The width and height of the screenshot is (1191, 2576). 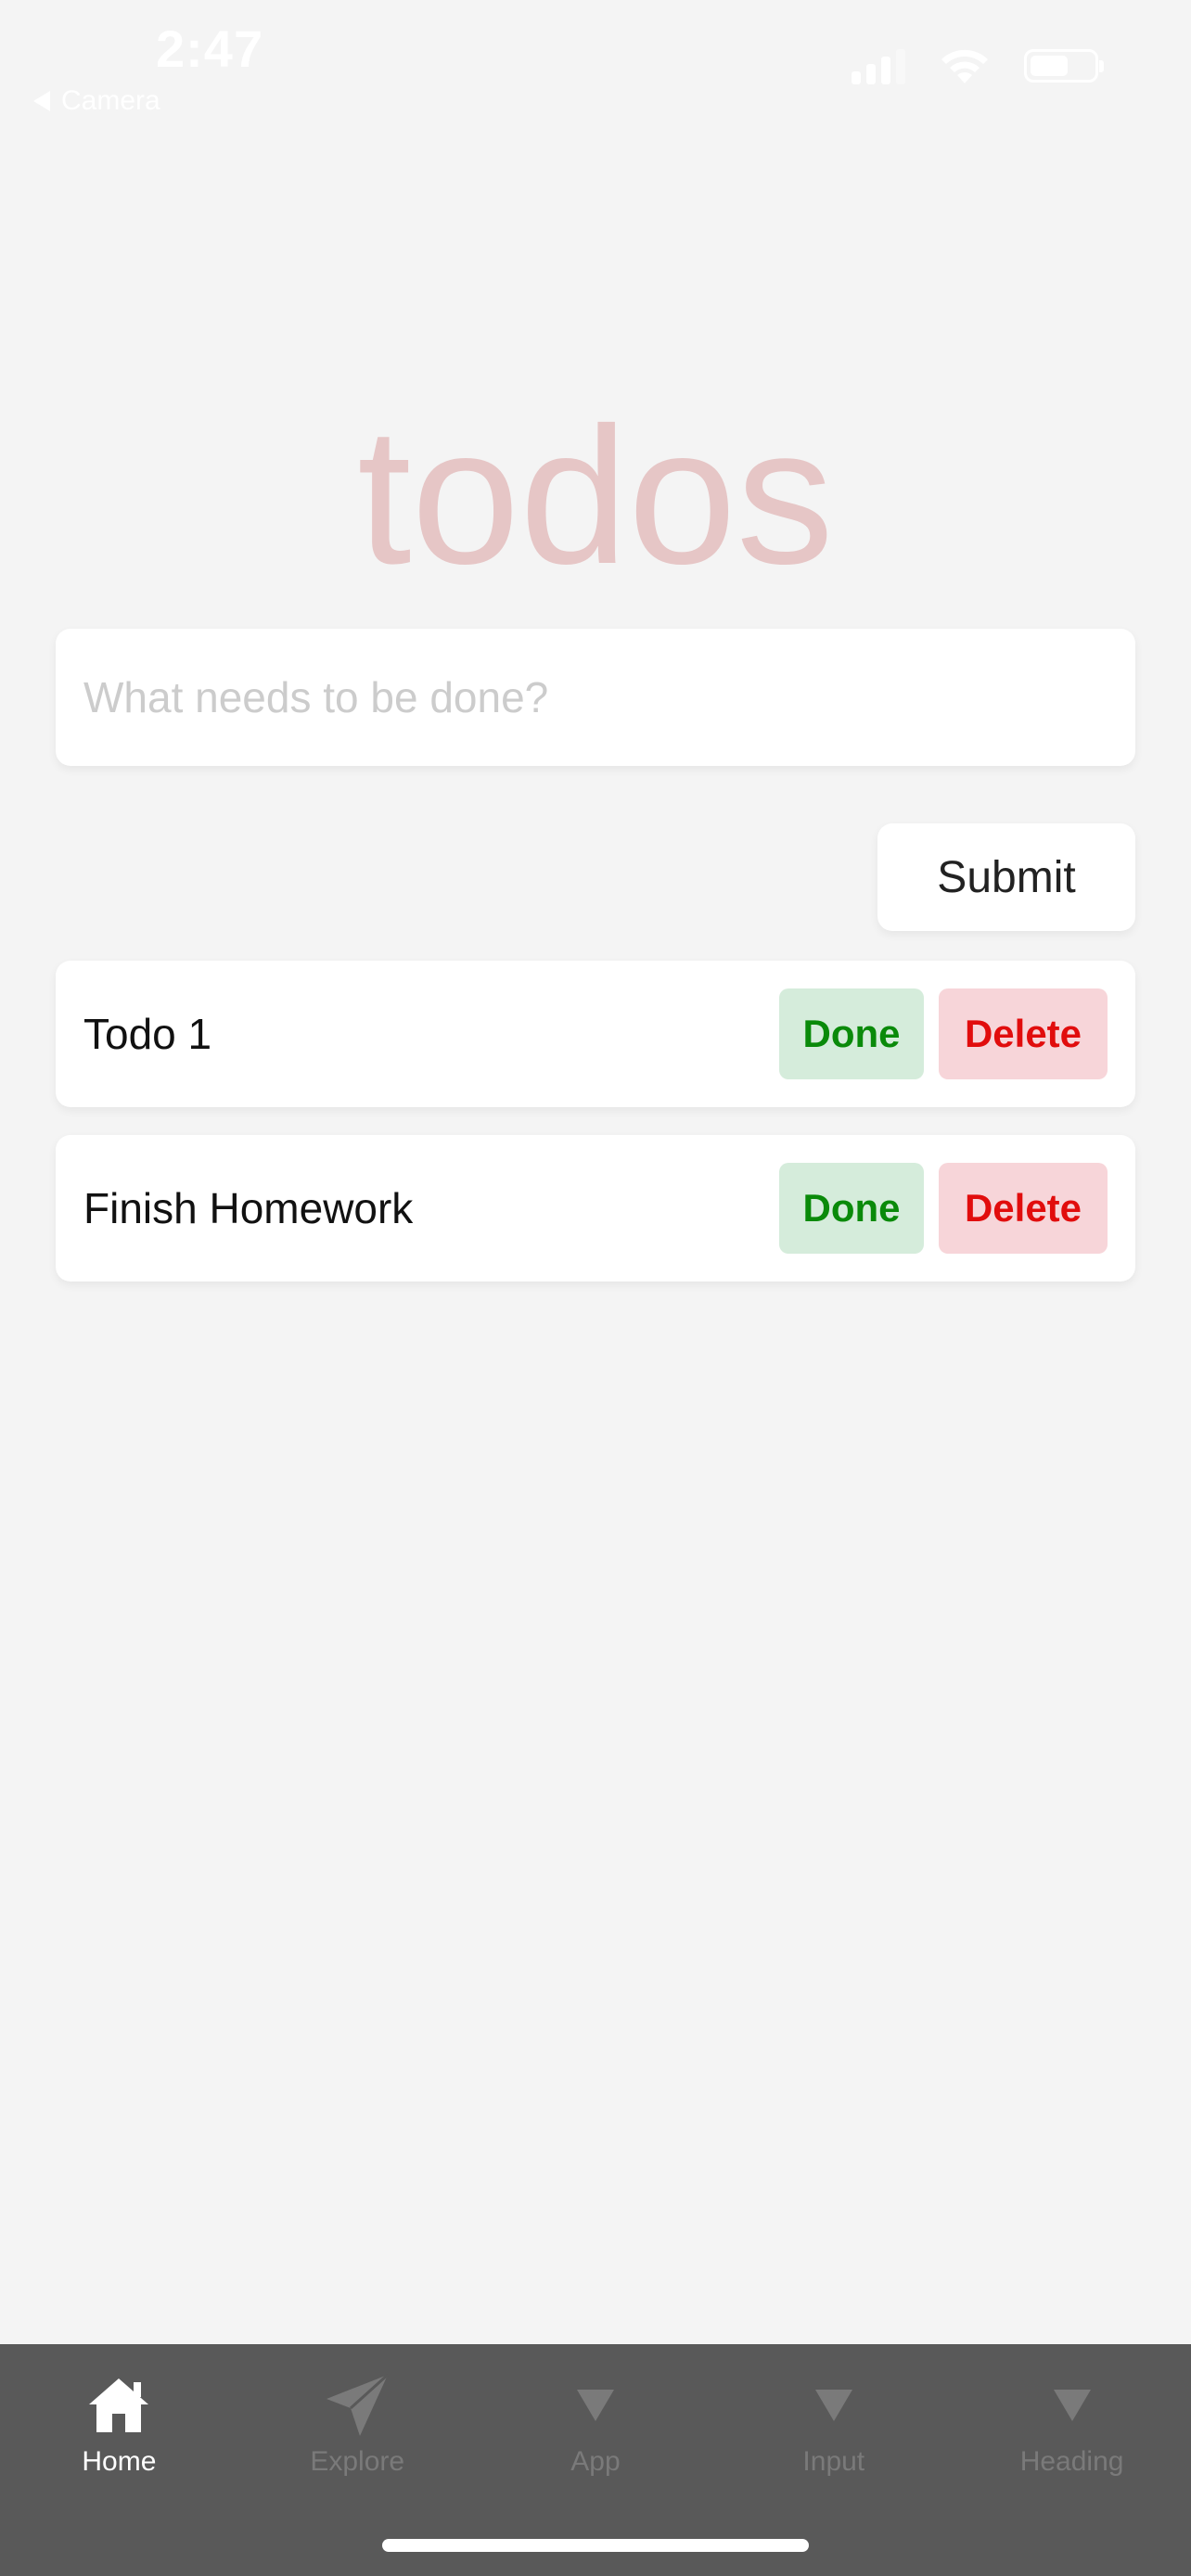 I want to click on paper-plane-icon, so click(x=359, y=2405).